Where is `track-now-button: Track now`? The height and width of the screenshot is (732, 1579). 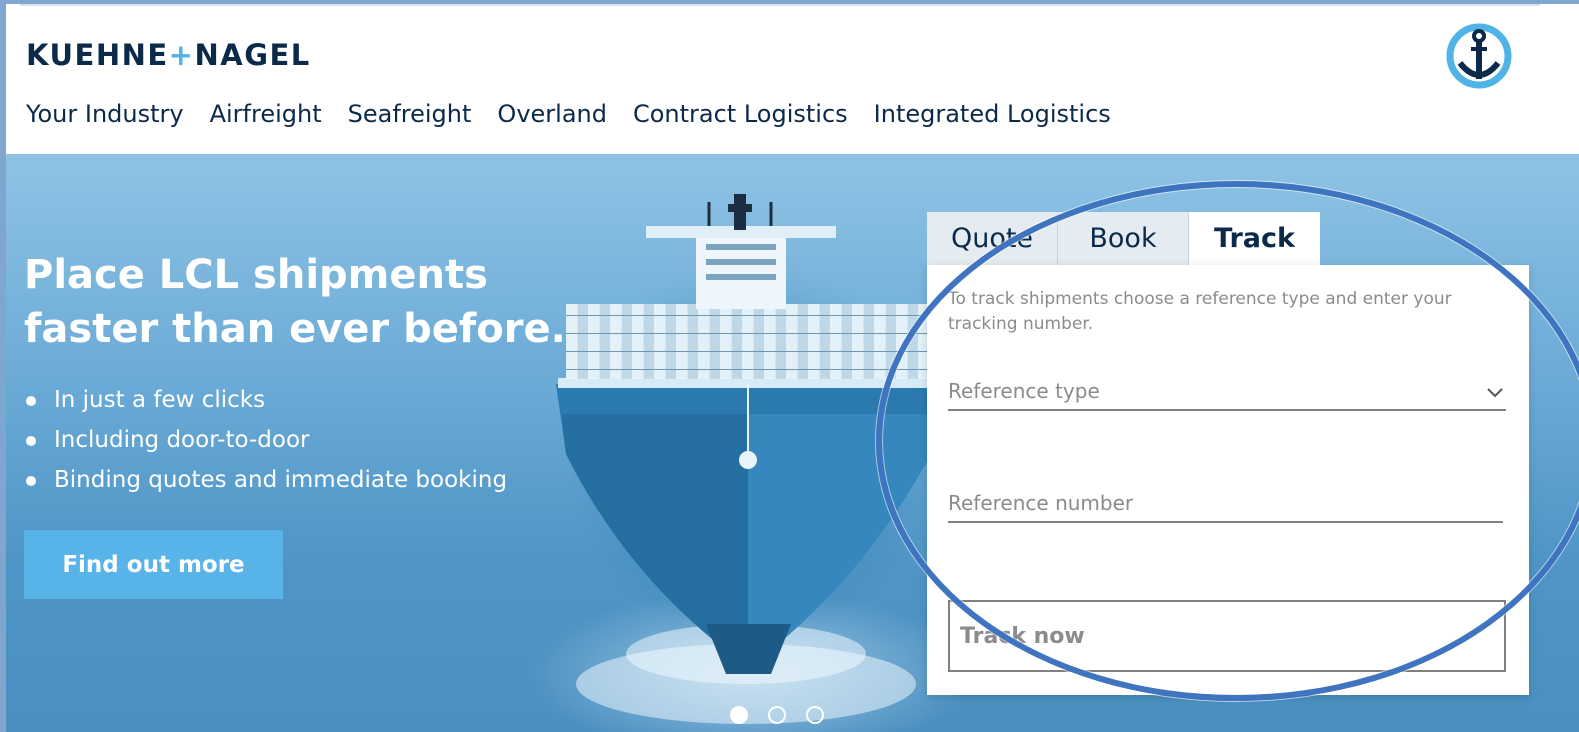 track-now-button: Track now is located at coordinates (1227, 636).